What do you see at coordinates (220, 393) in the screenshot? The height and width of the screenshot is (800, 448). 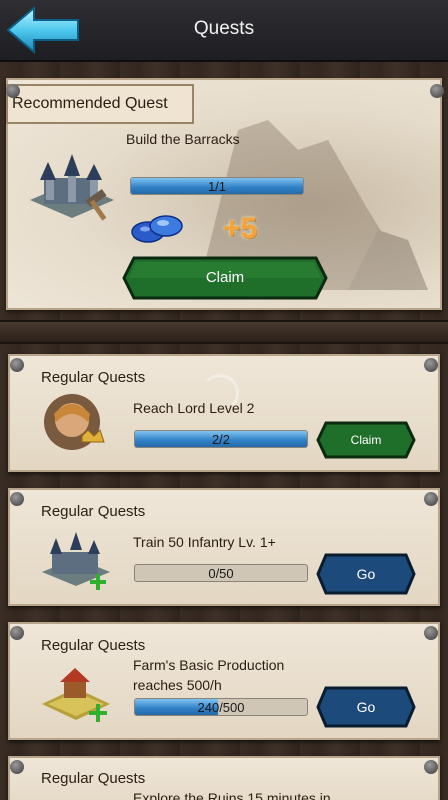 I see `loading-spinner-icon` at bounding box center [220, 393].